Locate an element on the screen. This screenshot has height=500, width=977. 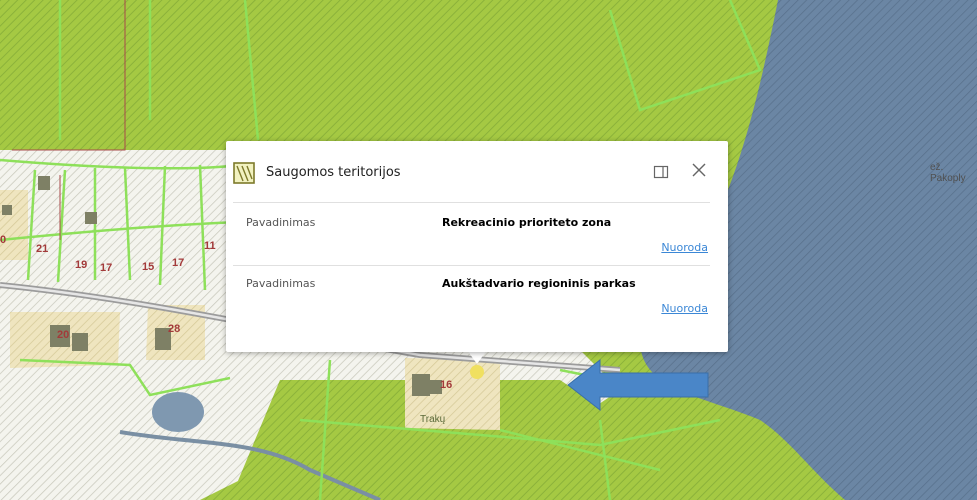
parcel-number: 16 is located at coordinates (446, 385).